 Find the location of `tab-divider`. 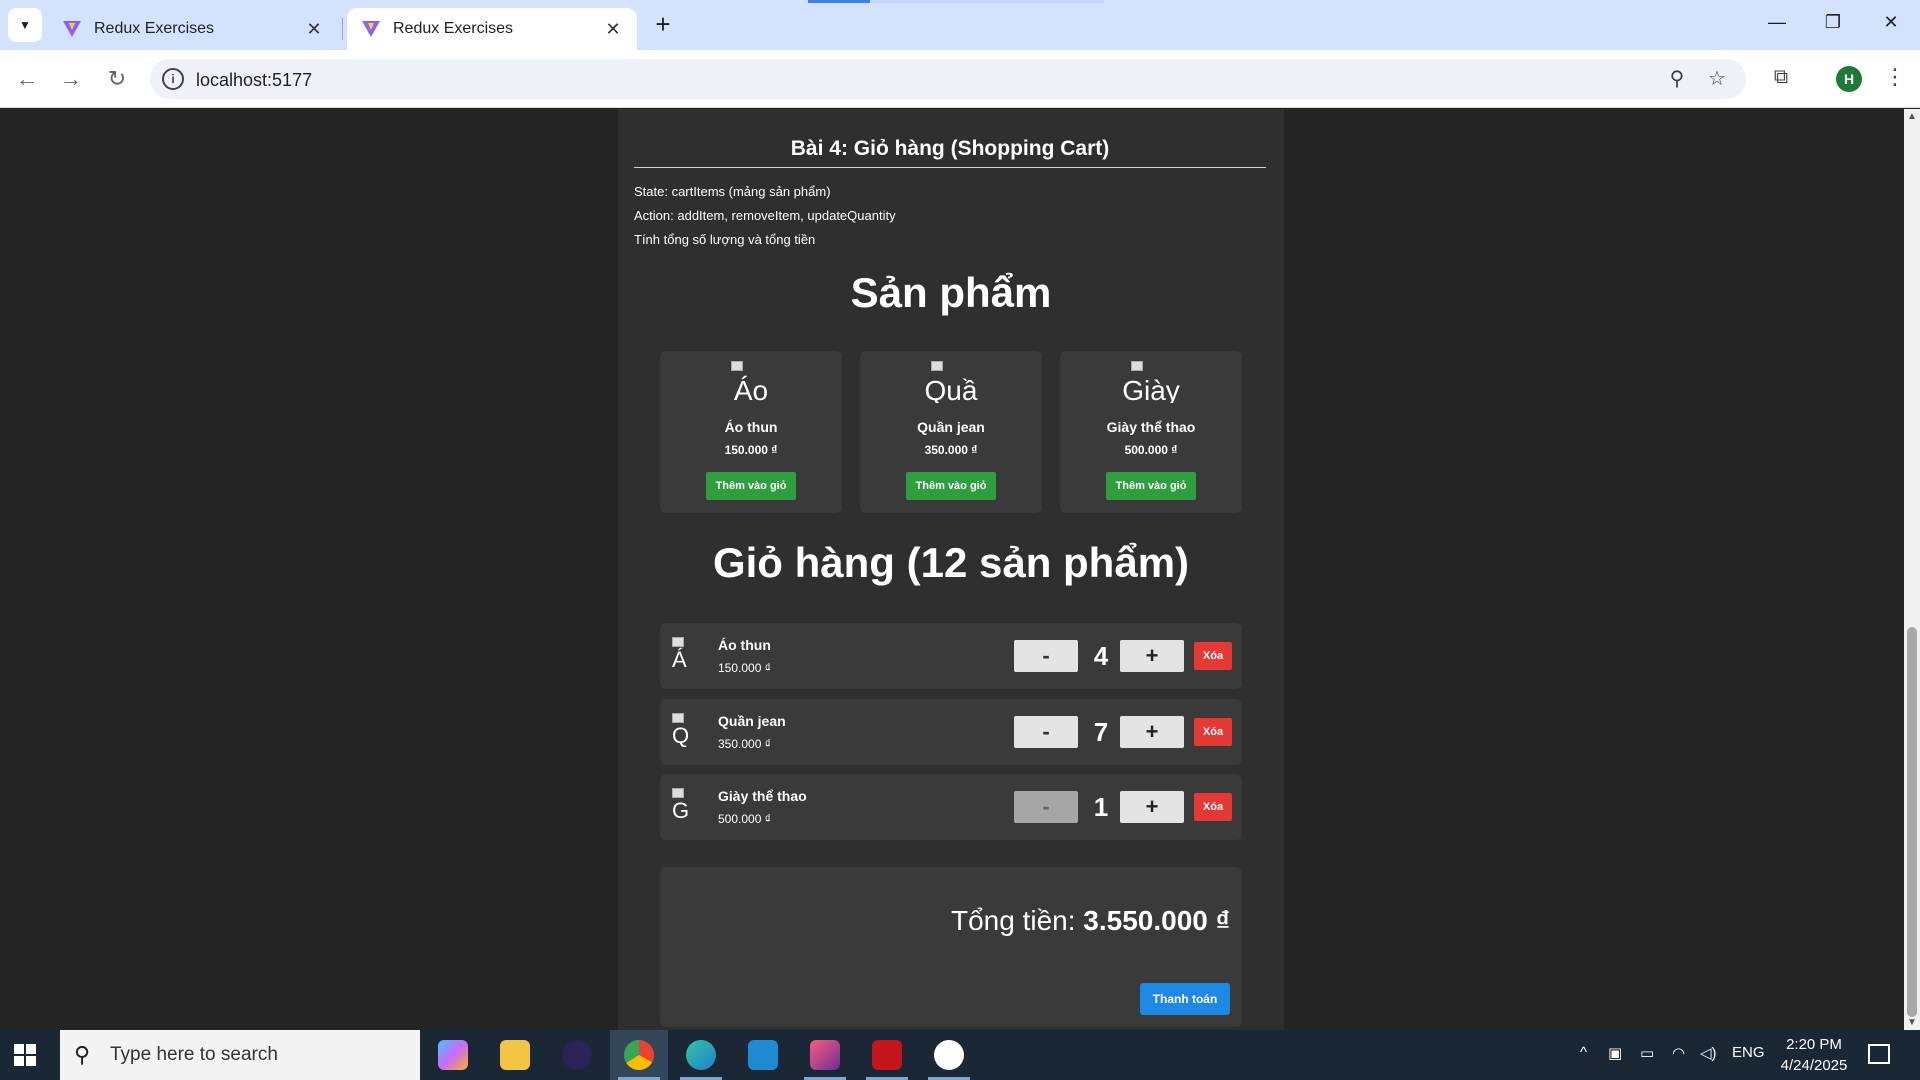

tab-divider is located at coordinates (342, 29).